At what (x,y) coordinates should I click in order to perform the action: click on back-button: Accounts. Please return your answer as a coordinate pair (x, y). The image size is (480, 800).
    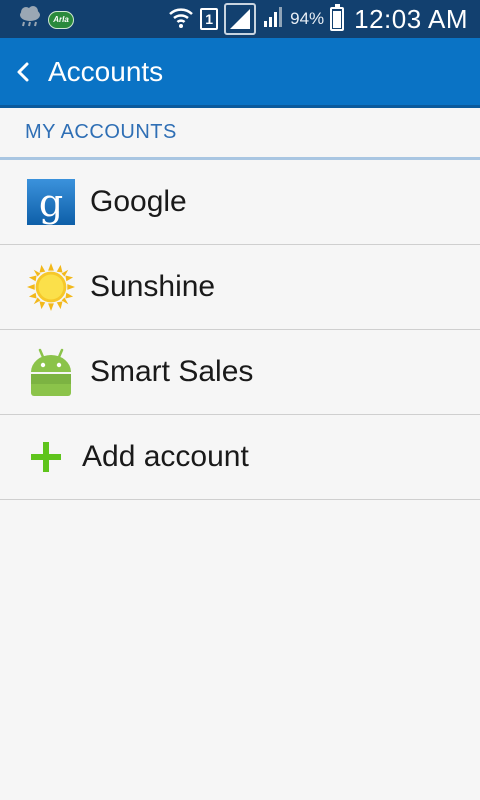
    Looking at the image, I should click on (110, 71).